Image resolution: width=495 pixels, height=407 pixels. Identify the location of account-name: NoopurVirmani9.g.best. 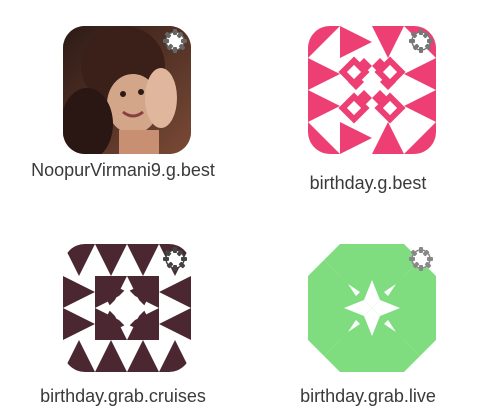
(123, 170).